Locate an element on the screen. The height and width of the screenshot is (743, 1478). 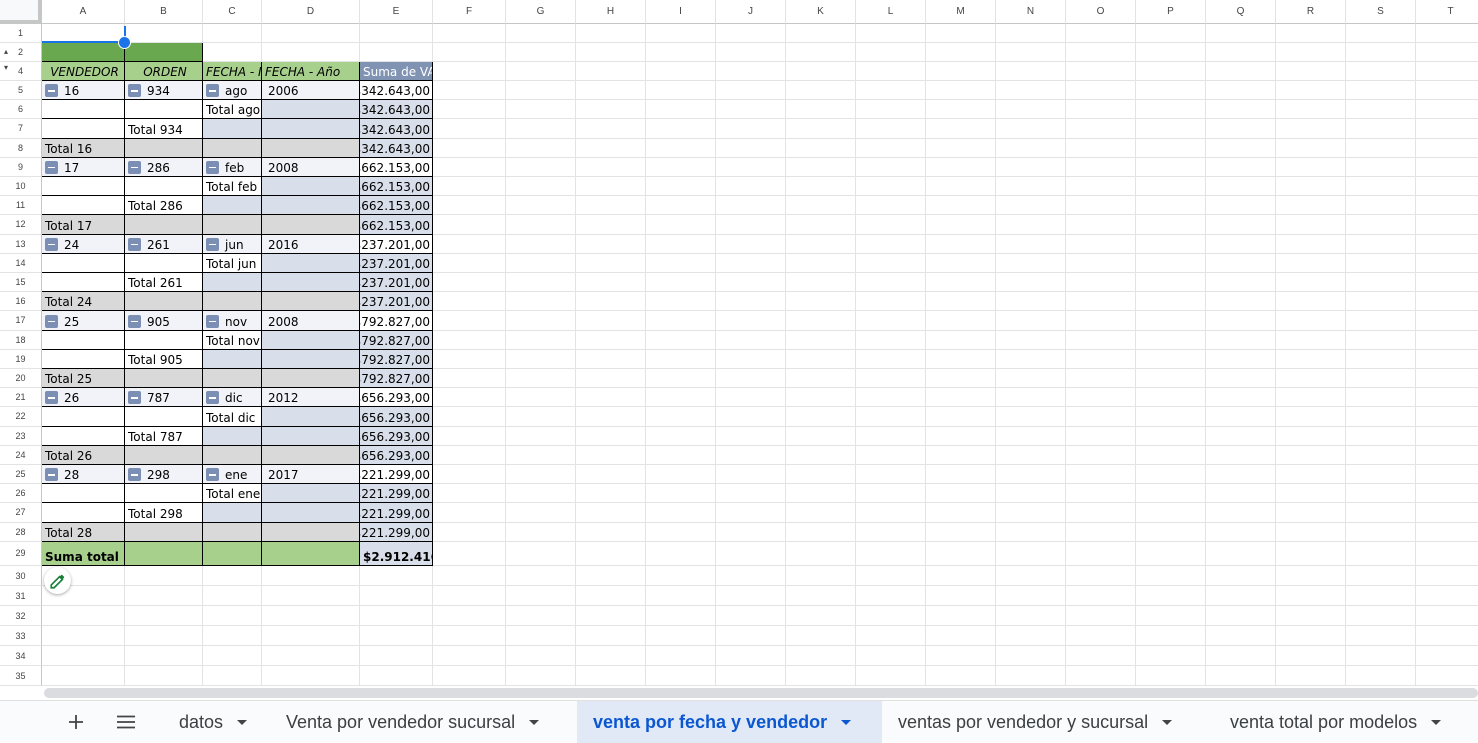
column-header: A is located at coordinates (83, 12).